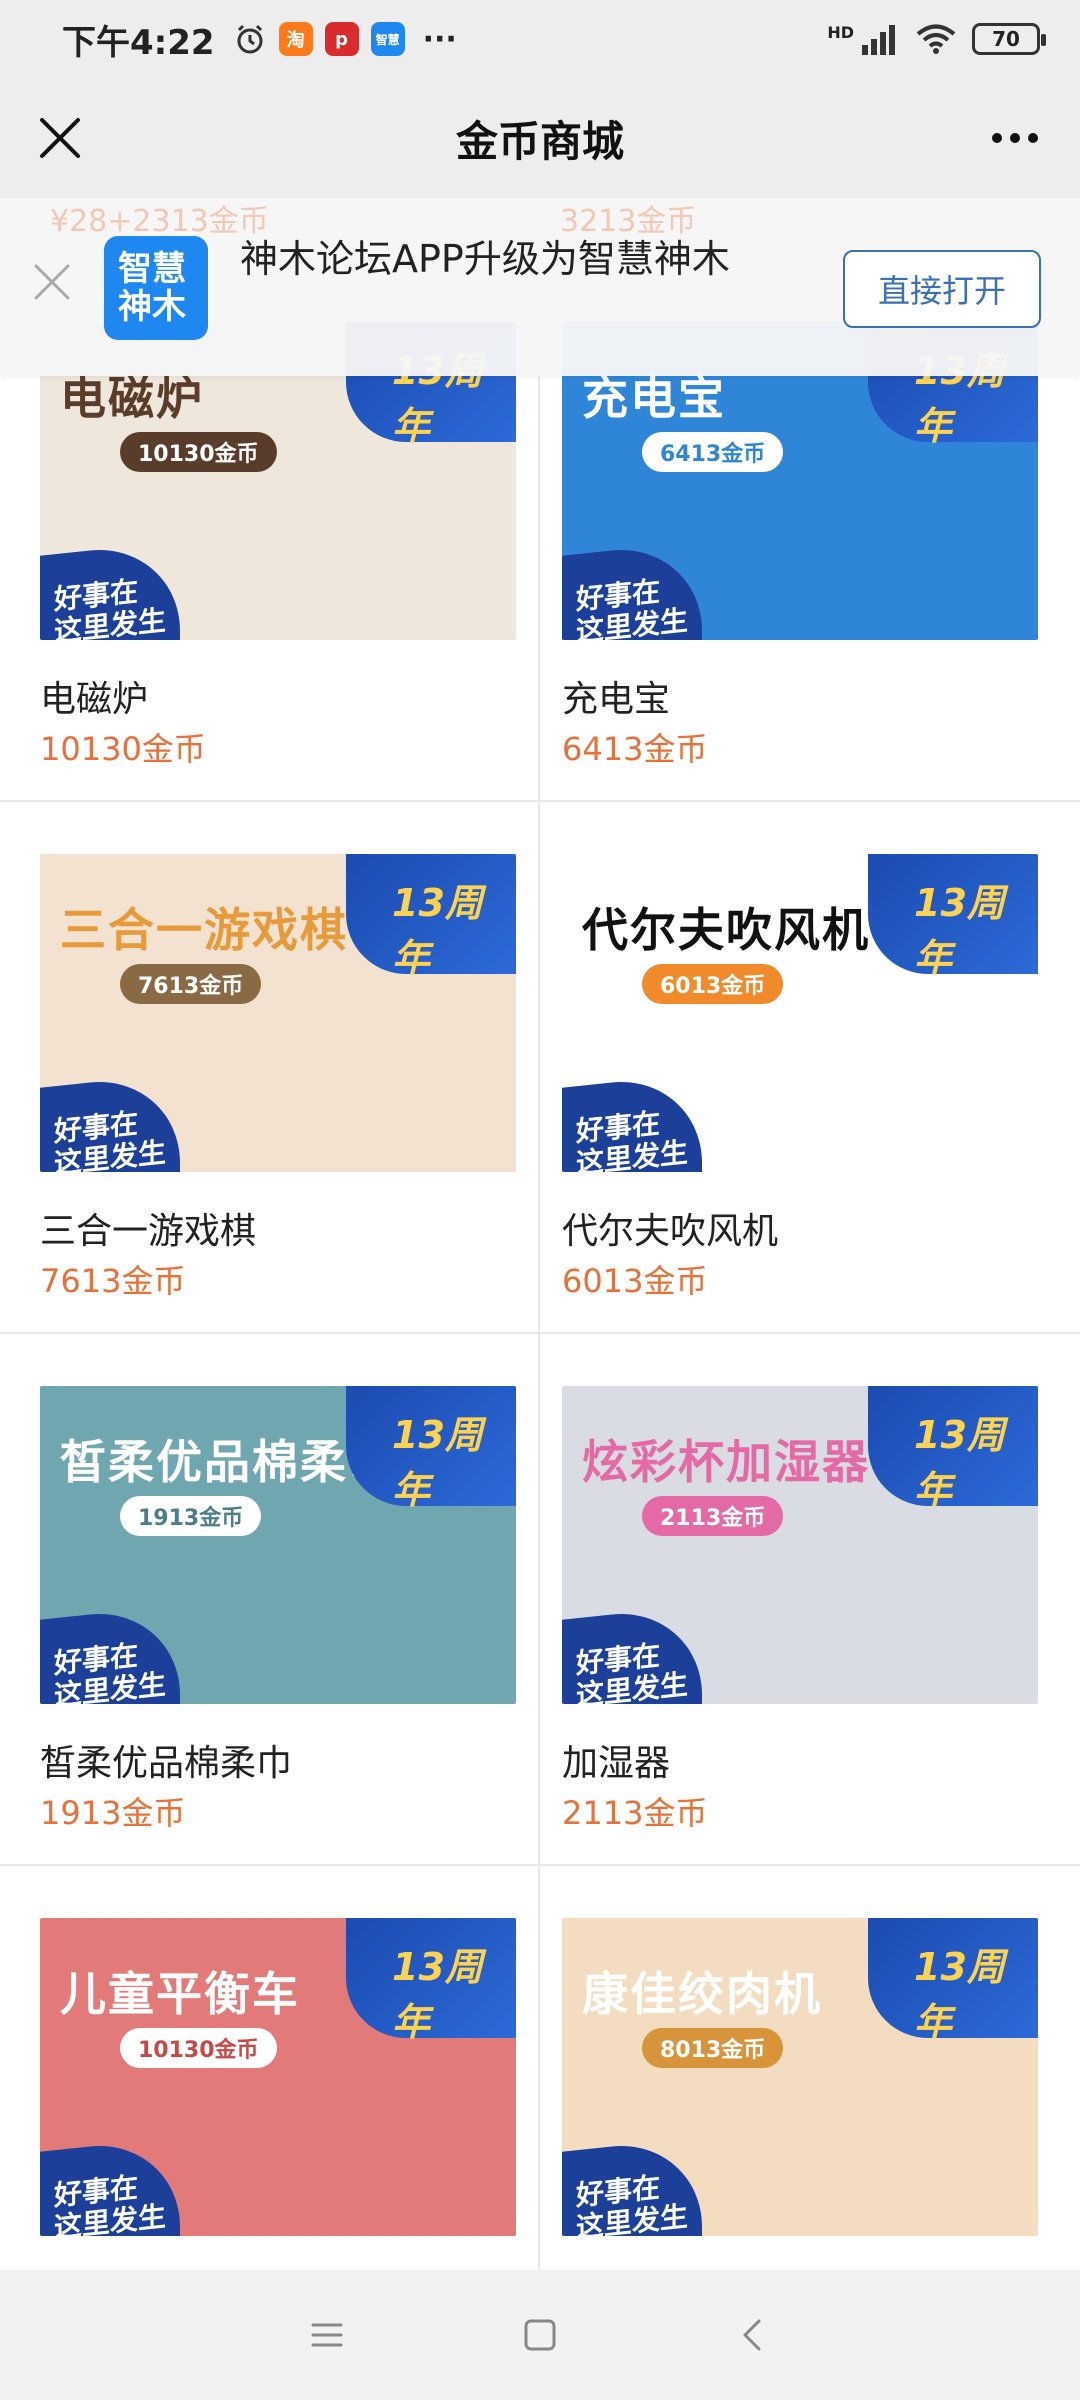 The image size is (1080, 2400). I want to click on image-title: 三合一游戏棋, so click(204, 930).